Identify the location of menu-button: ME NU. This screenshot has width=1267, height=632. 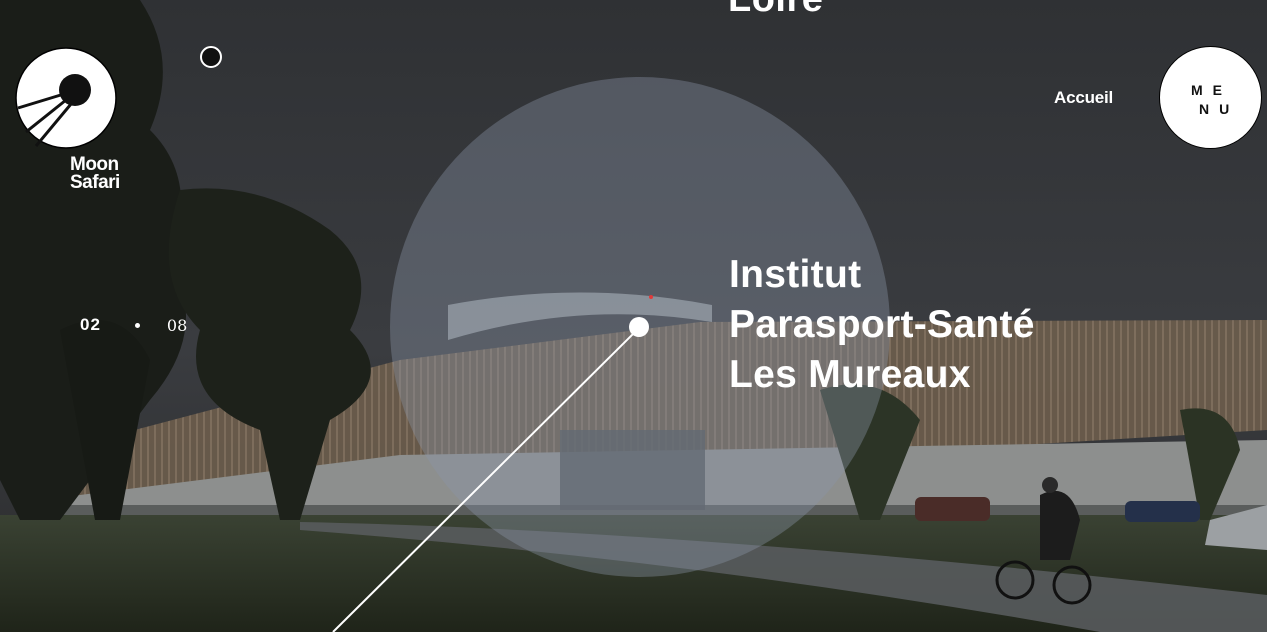
(1210, 97).